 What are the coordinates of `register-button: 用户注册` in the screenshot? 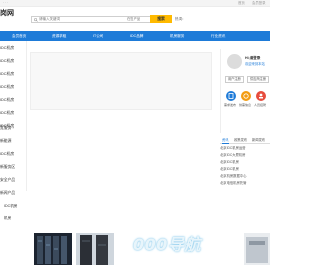 It's located at (234, 79).